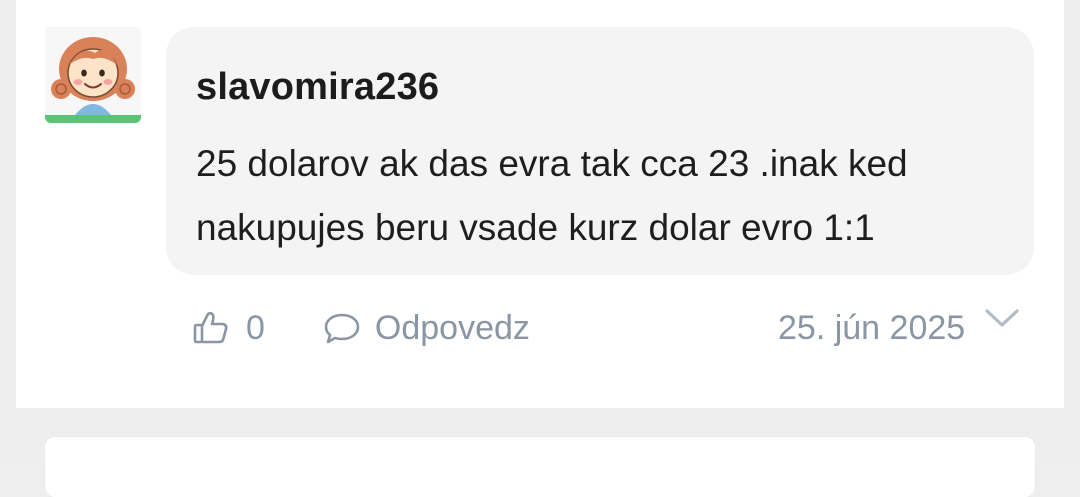 This screenshot has width=1080, height=497. What do you see at coordinates (452, 327) in the screenshot?
I see `reply-label: Odpovedz` at bounding box center [452, 327].